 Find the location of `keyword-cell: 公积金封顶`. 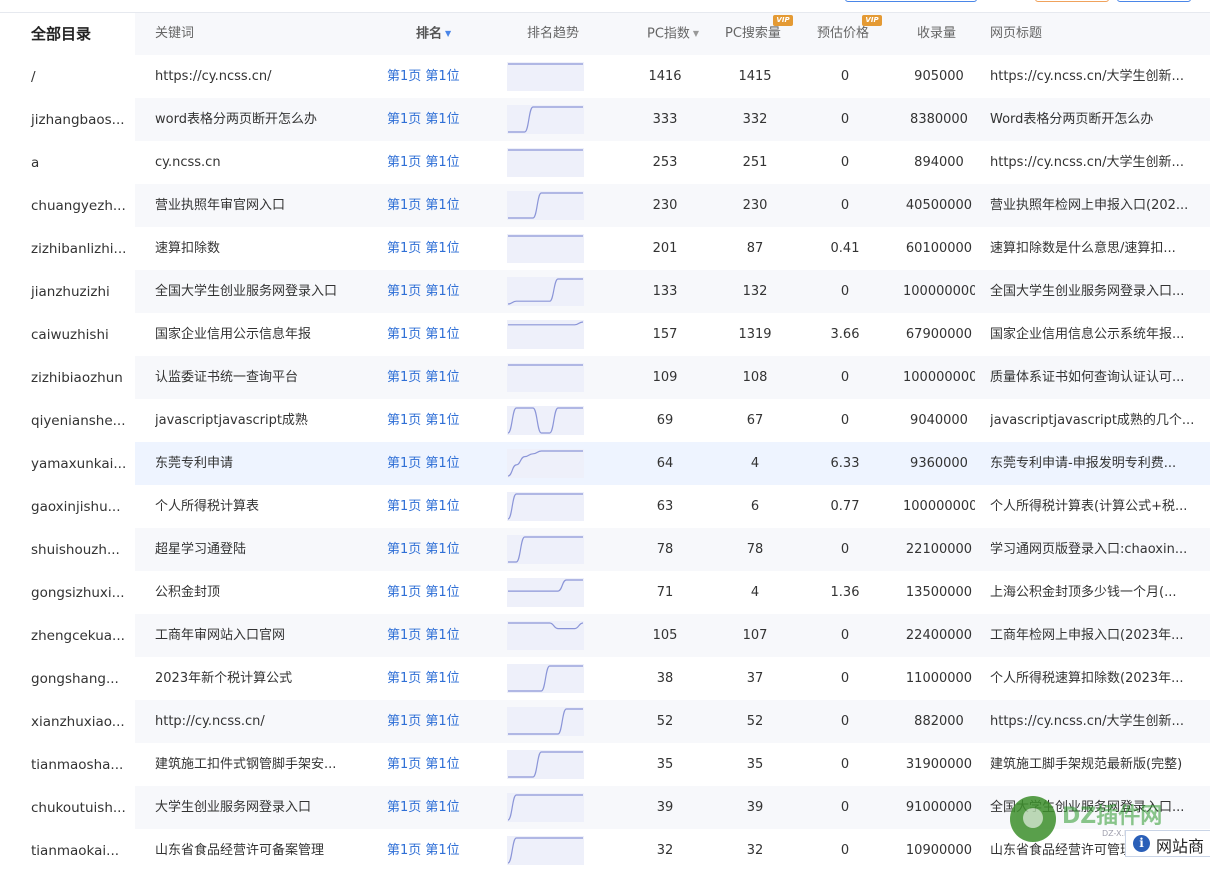

keyword-cell: 公积金封顶 is located at coordinates (257, 592).